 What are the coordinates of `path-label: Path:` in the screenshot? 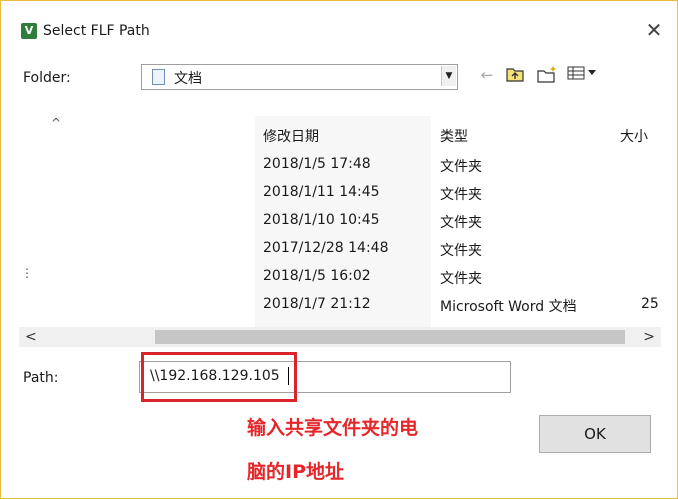 It's located at (41, 378).